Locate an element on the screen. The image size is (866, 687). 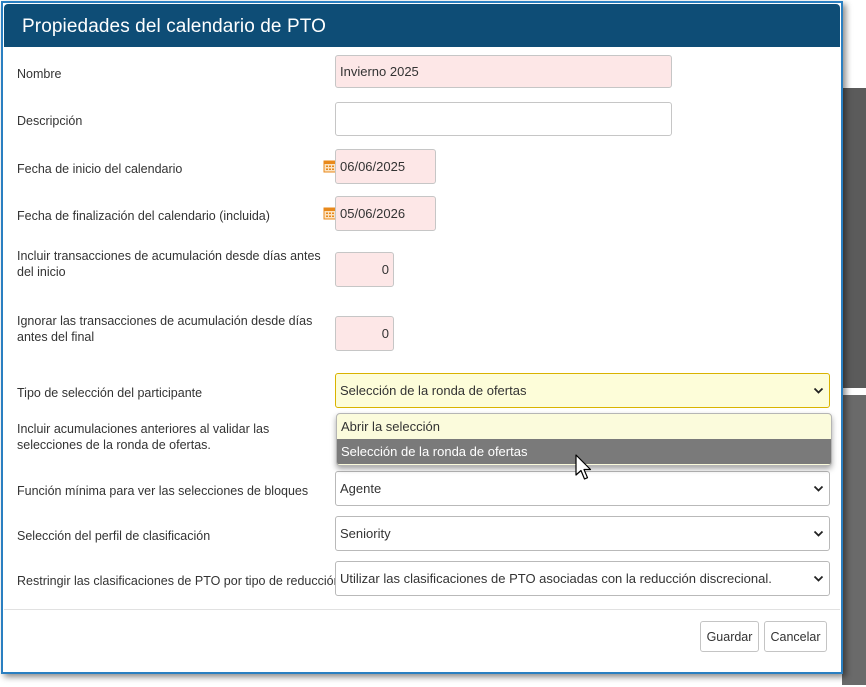
start-date-value: 06/06/2025 is located at coordinates (373, 166).